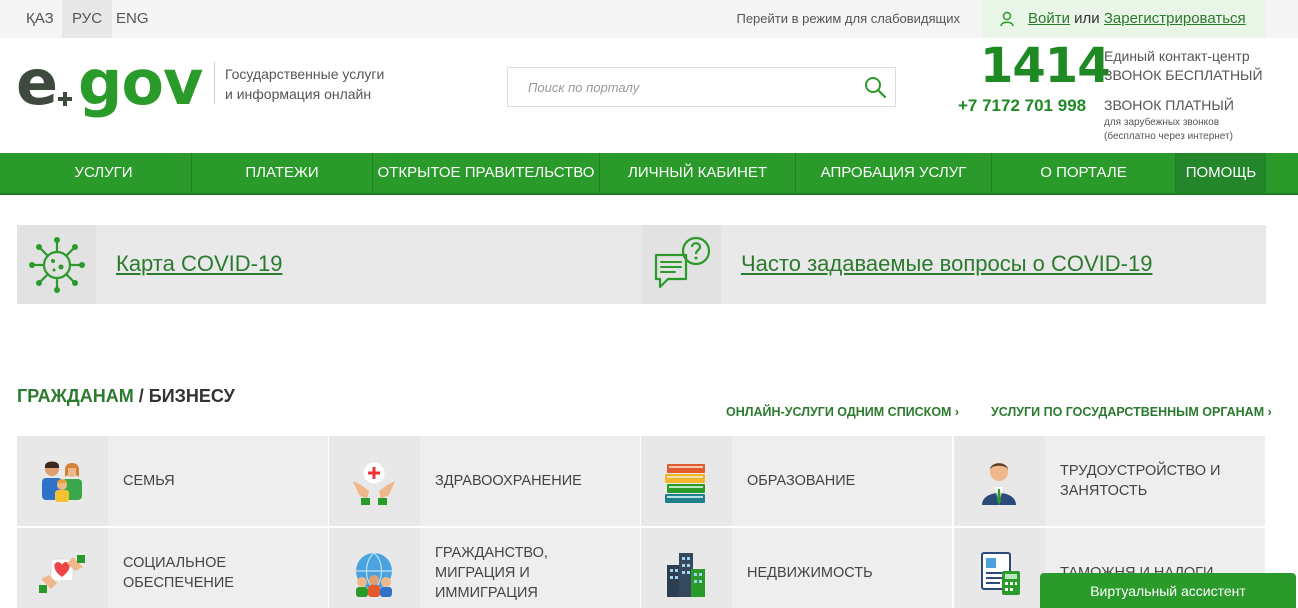 Image resolution: width=1298 pixels, height=608 pixels. Describe the element at coordinates (698, 173) in the screenshot. I see `nav-personal-account: ЛИЧНЫЙ КАБИНЕТ` at that location.